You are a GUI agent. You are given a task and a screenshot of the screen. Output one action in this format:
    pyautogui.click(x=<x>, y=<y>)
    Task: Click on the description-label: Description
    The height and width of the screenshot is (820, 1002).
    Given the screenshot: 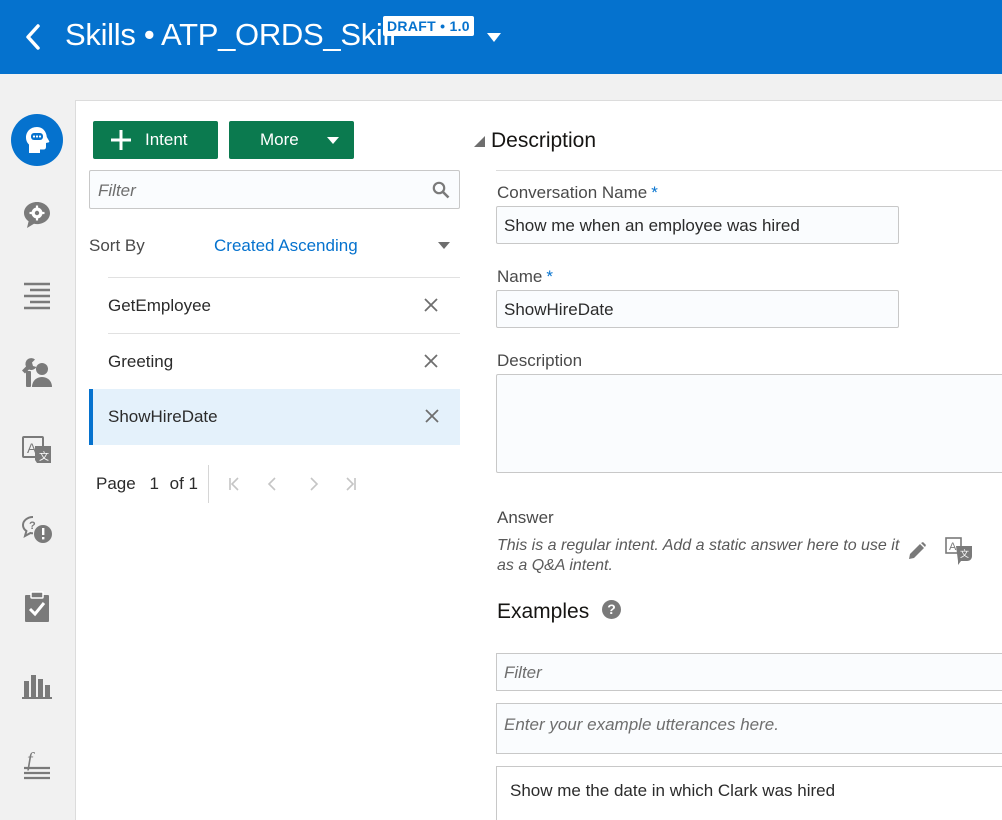 What is the action you would take?
    pyautogui.click(x=540, y=360)
    